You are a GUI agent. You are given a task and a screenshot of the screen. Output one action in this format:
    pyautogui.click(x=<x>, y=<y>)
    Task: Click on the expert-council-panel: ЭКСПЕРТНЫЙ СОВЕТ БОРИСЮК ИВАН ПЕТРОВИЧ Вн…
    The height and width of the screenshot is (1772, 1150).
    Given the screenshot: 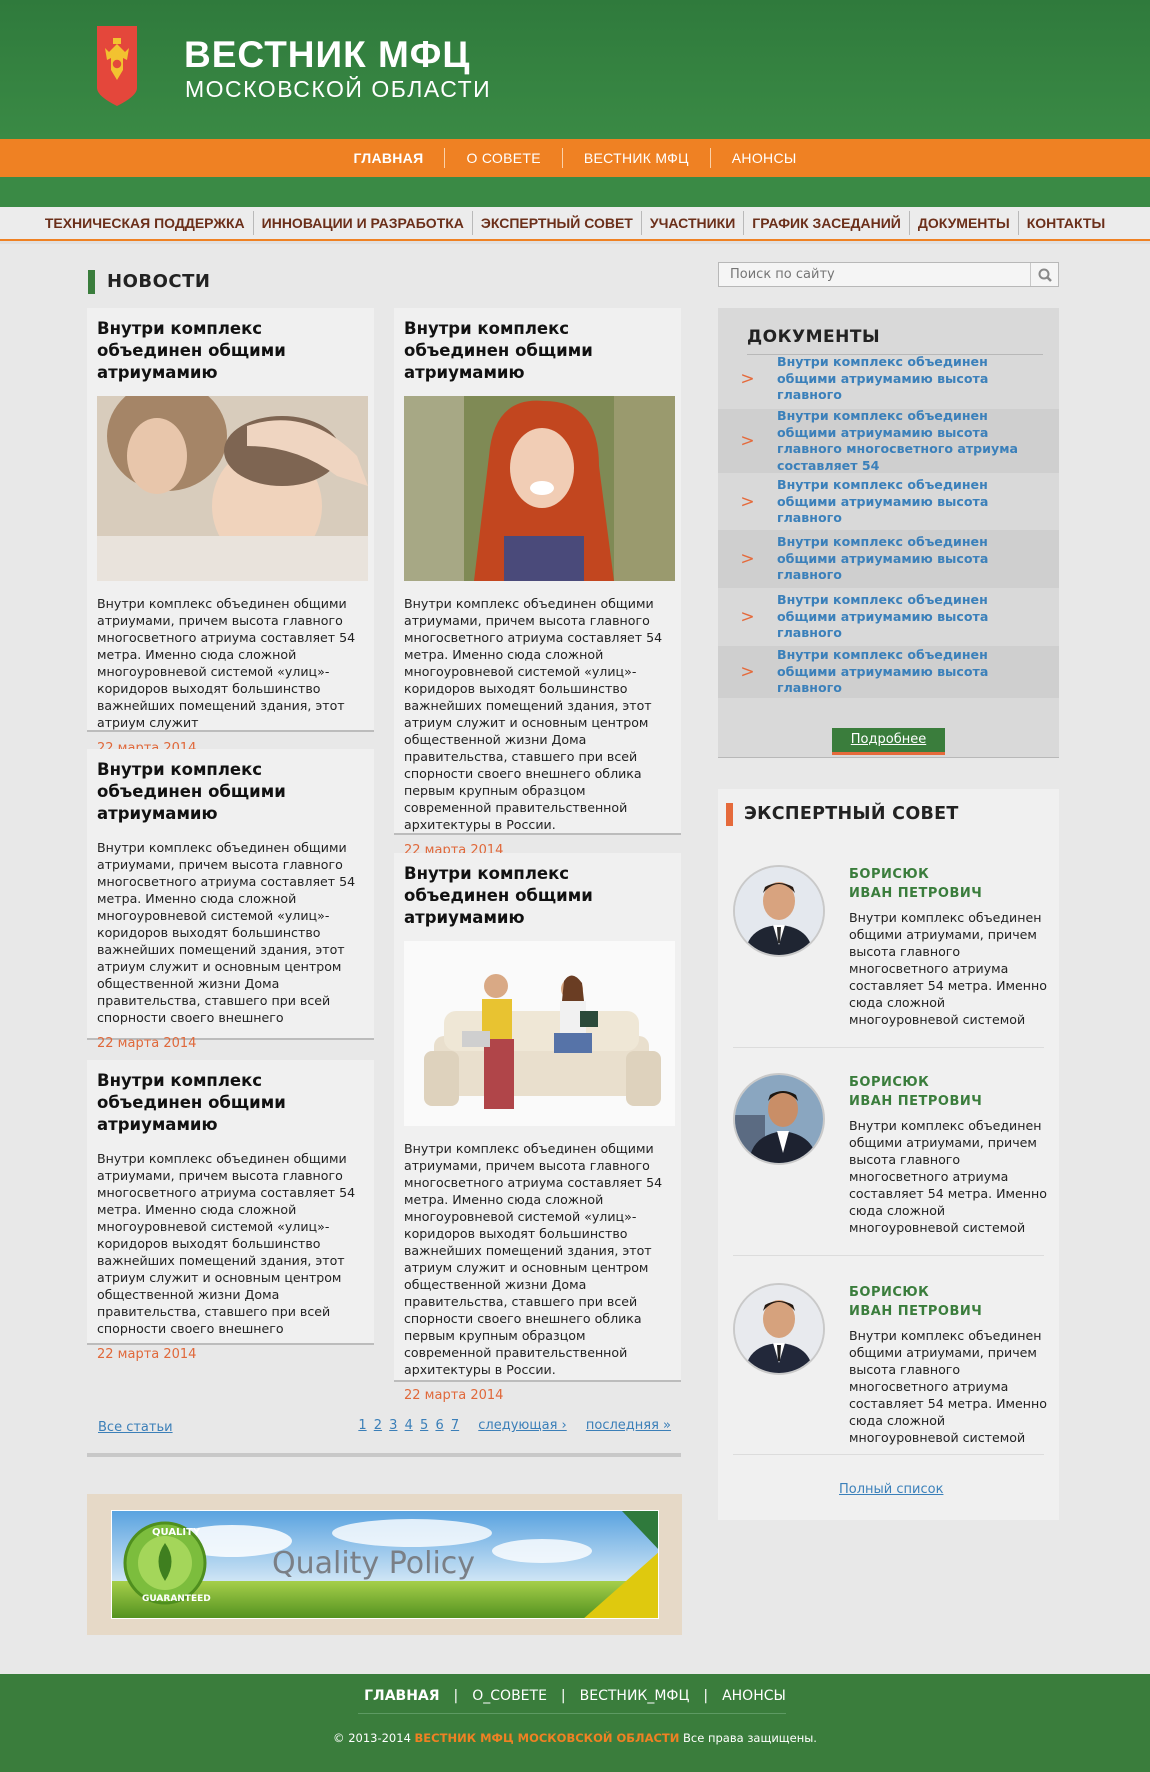 What is the action you would take?
    pyautogui.click(x=888, y=1154)
    